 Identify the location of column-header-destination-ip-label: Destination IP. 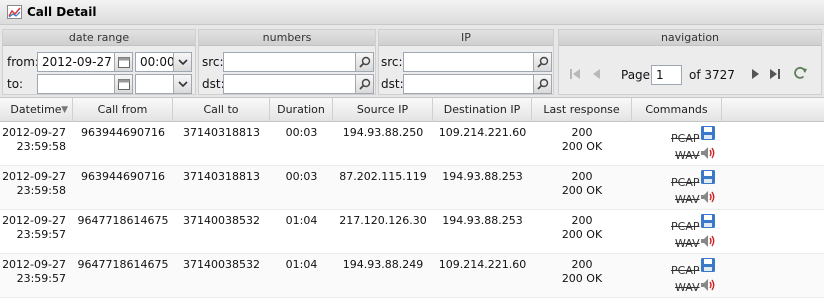
(482, 109).